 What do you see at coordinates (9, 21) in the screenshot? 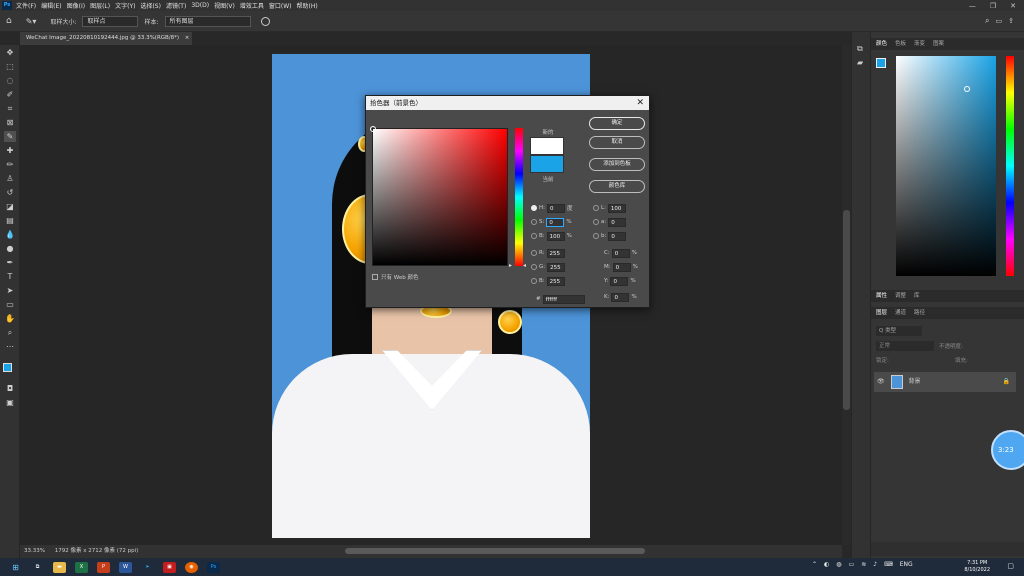
I see `home-icon: ⌂` at bounding box center [9, 21].